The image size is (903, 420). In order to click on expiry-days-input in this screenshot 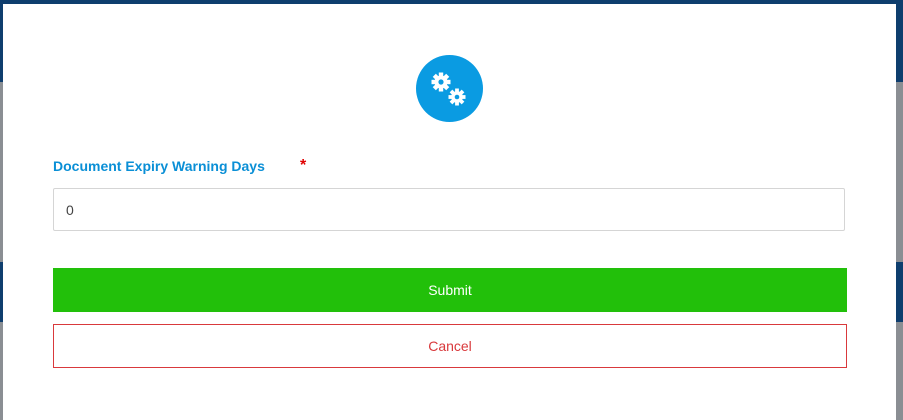, I will do `click(449, 209)`.